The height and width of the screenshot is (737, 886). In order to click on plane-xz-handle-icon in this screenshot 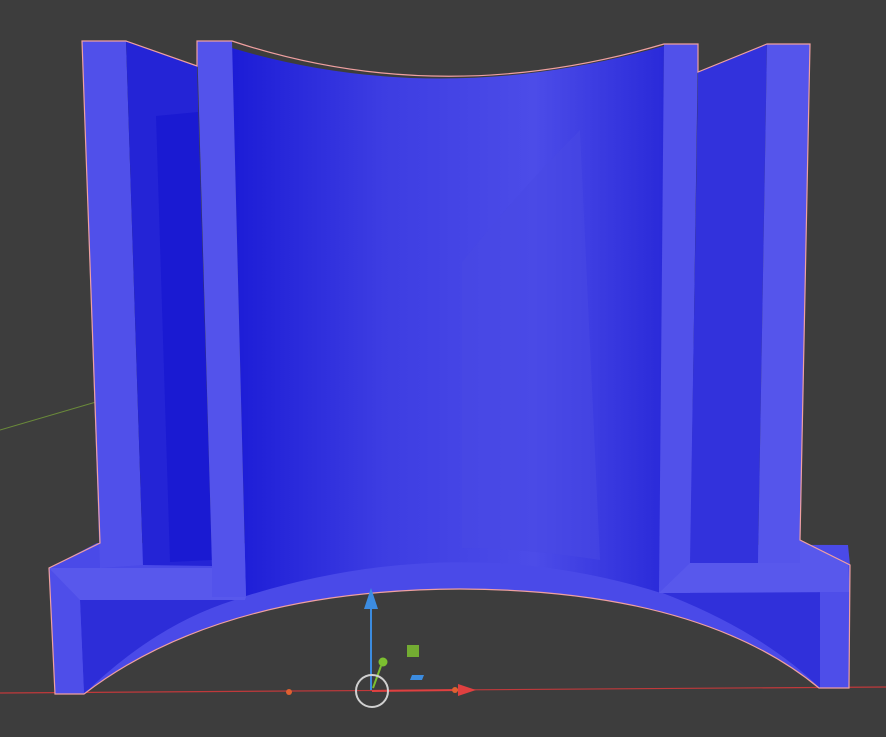, I will do `click(413, 651)`.